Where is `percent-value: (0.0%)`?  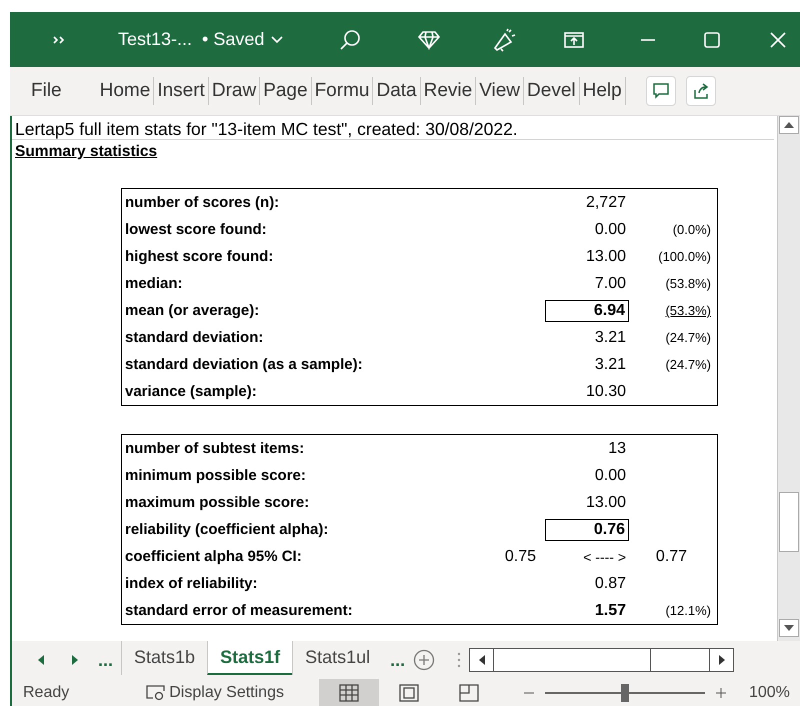 percent-value: (0.0%) is located at coordinates (691, 229).